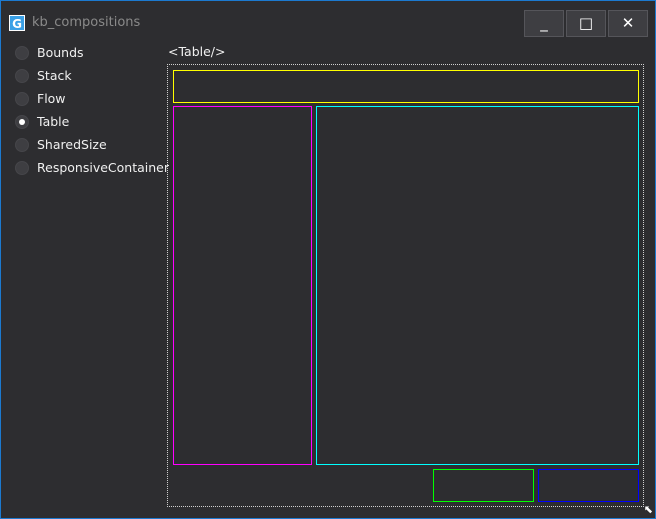  Describe the element at coordinates (588, 485) in the screenshot. I see `footer-cell-blue` at that location.